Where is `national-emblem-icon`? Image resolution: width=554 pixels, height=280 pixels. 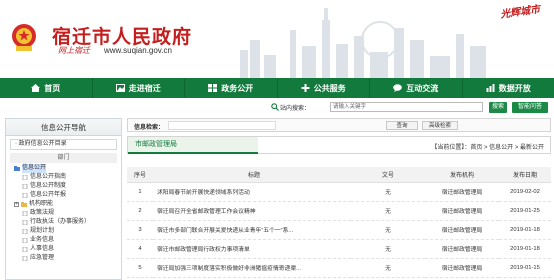
national-emblem-icon is located at coordinates (24, 37).